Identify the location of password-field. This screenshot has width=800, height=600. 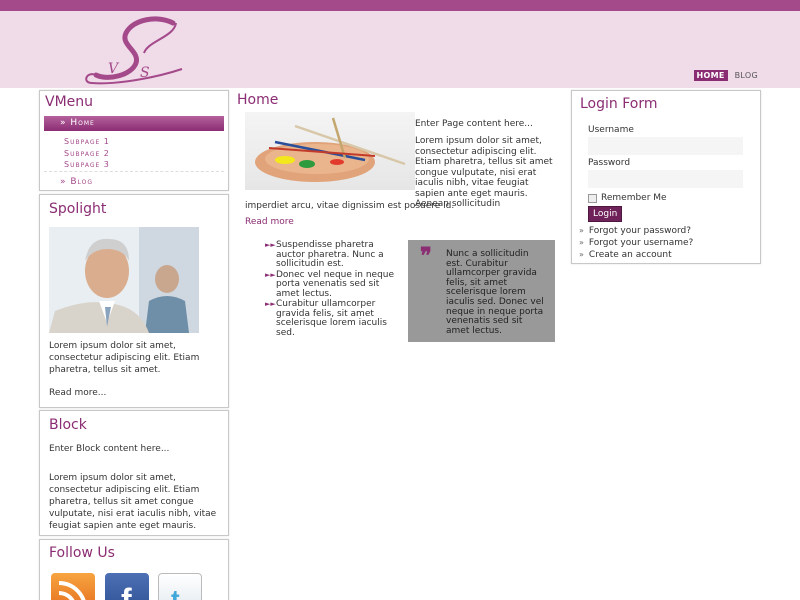
(665, 179).